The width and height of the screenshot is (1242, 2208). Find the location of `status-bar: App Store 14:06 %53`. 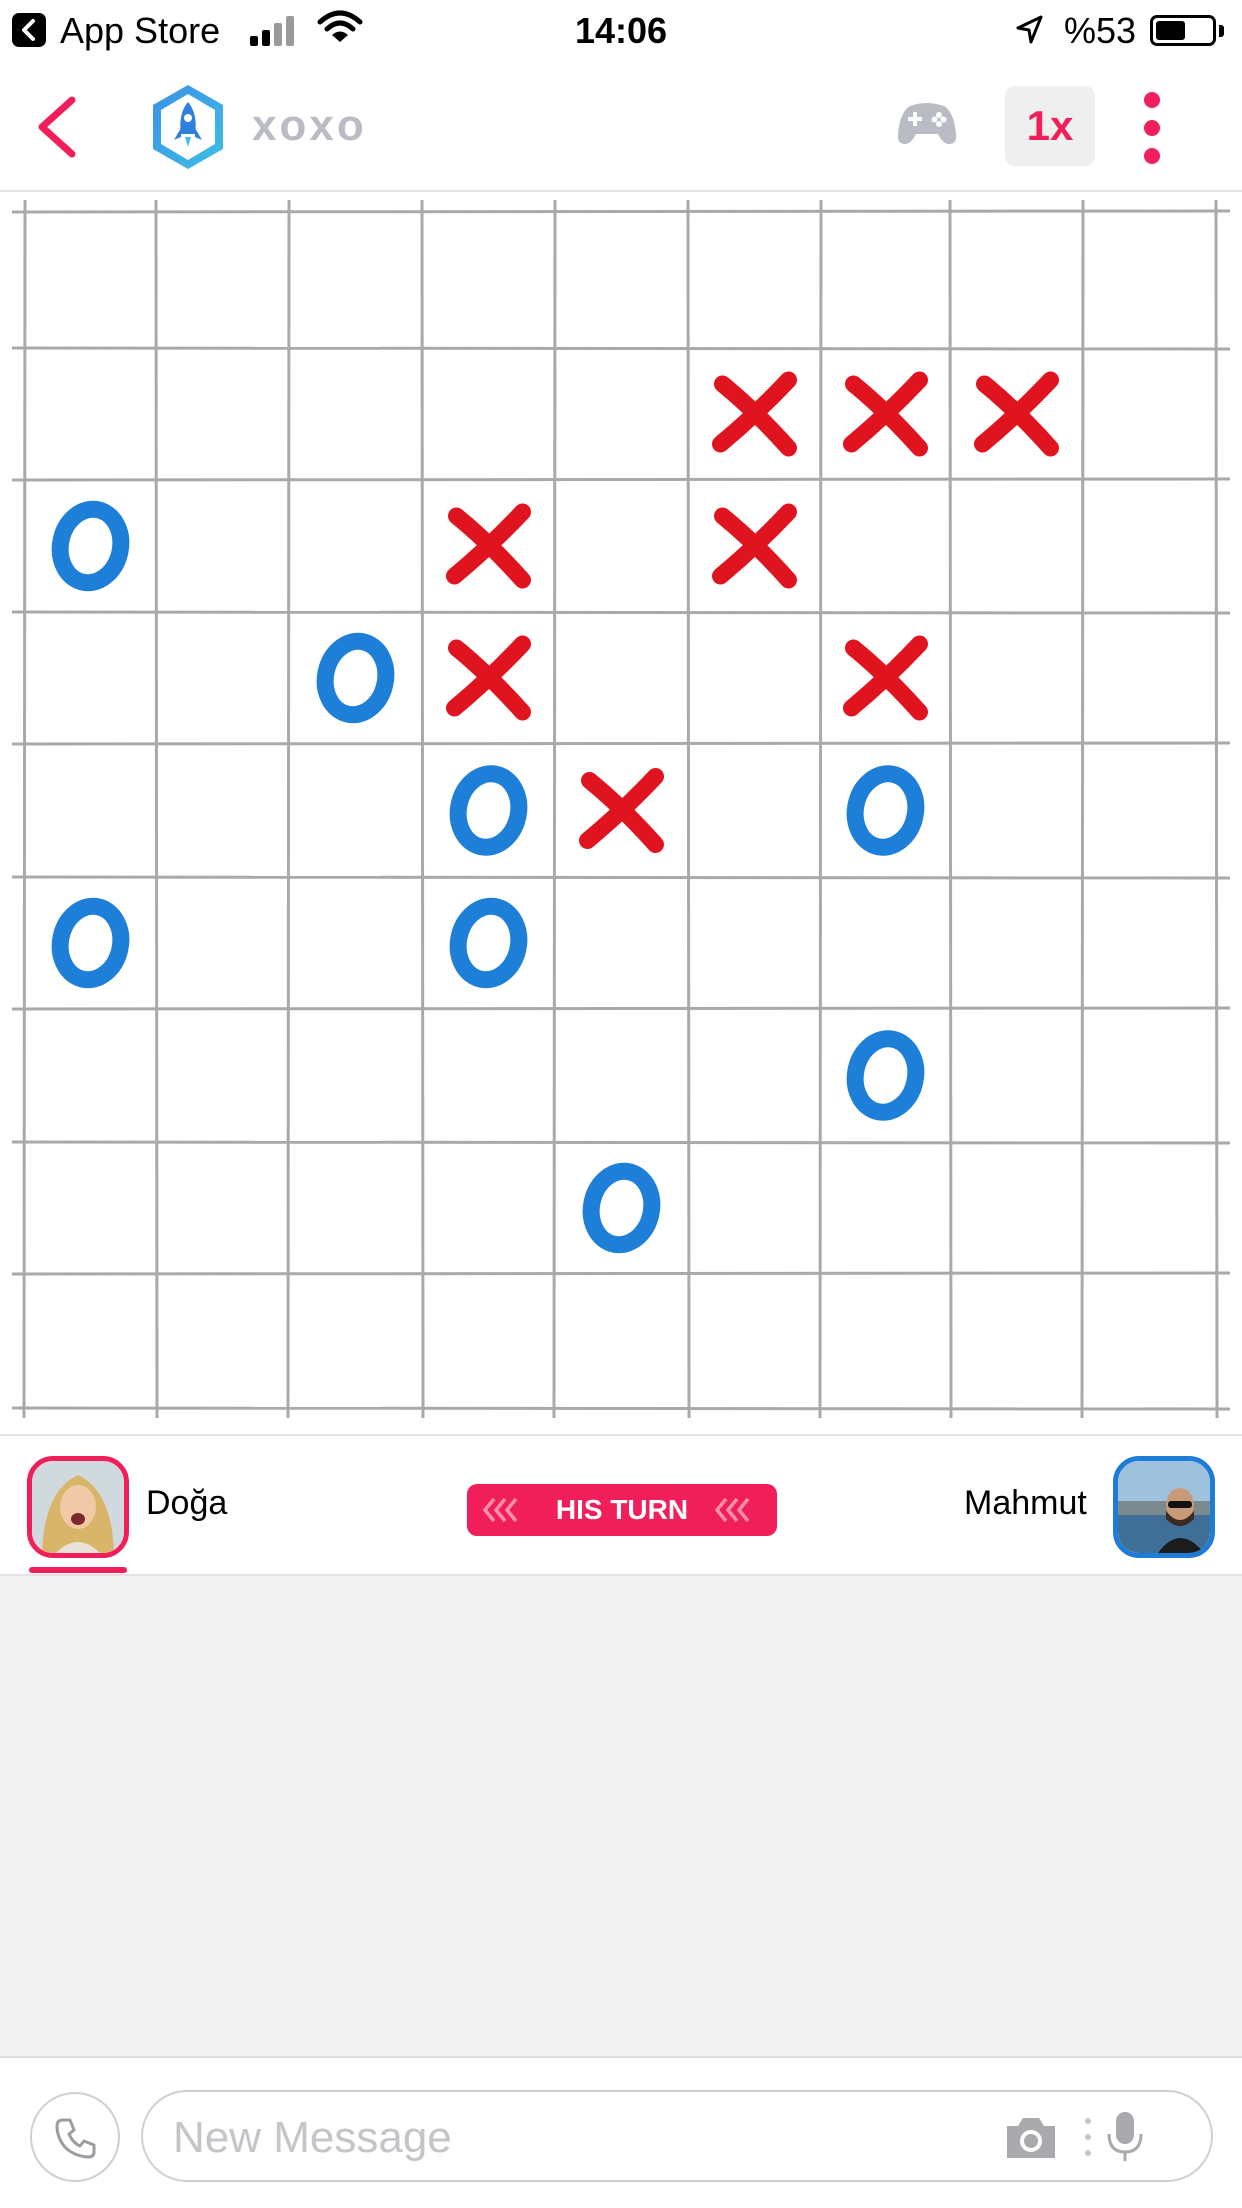

status-bar: App Store 14:06 %53 is located at coordinates (621, 31).